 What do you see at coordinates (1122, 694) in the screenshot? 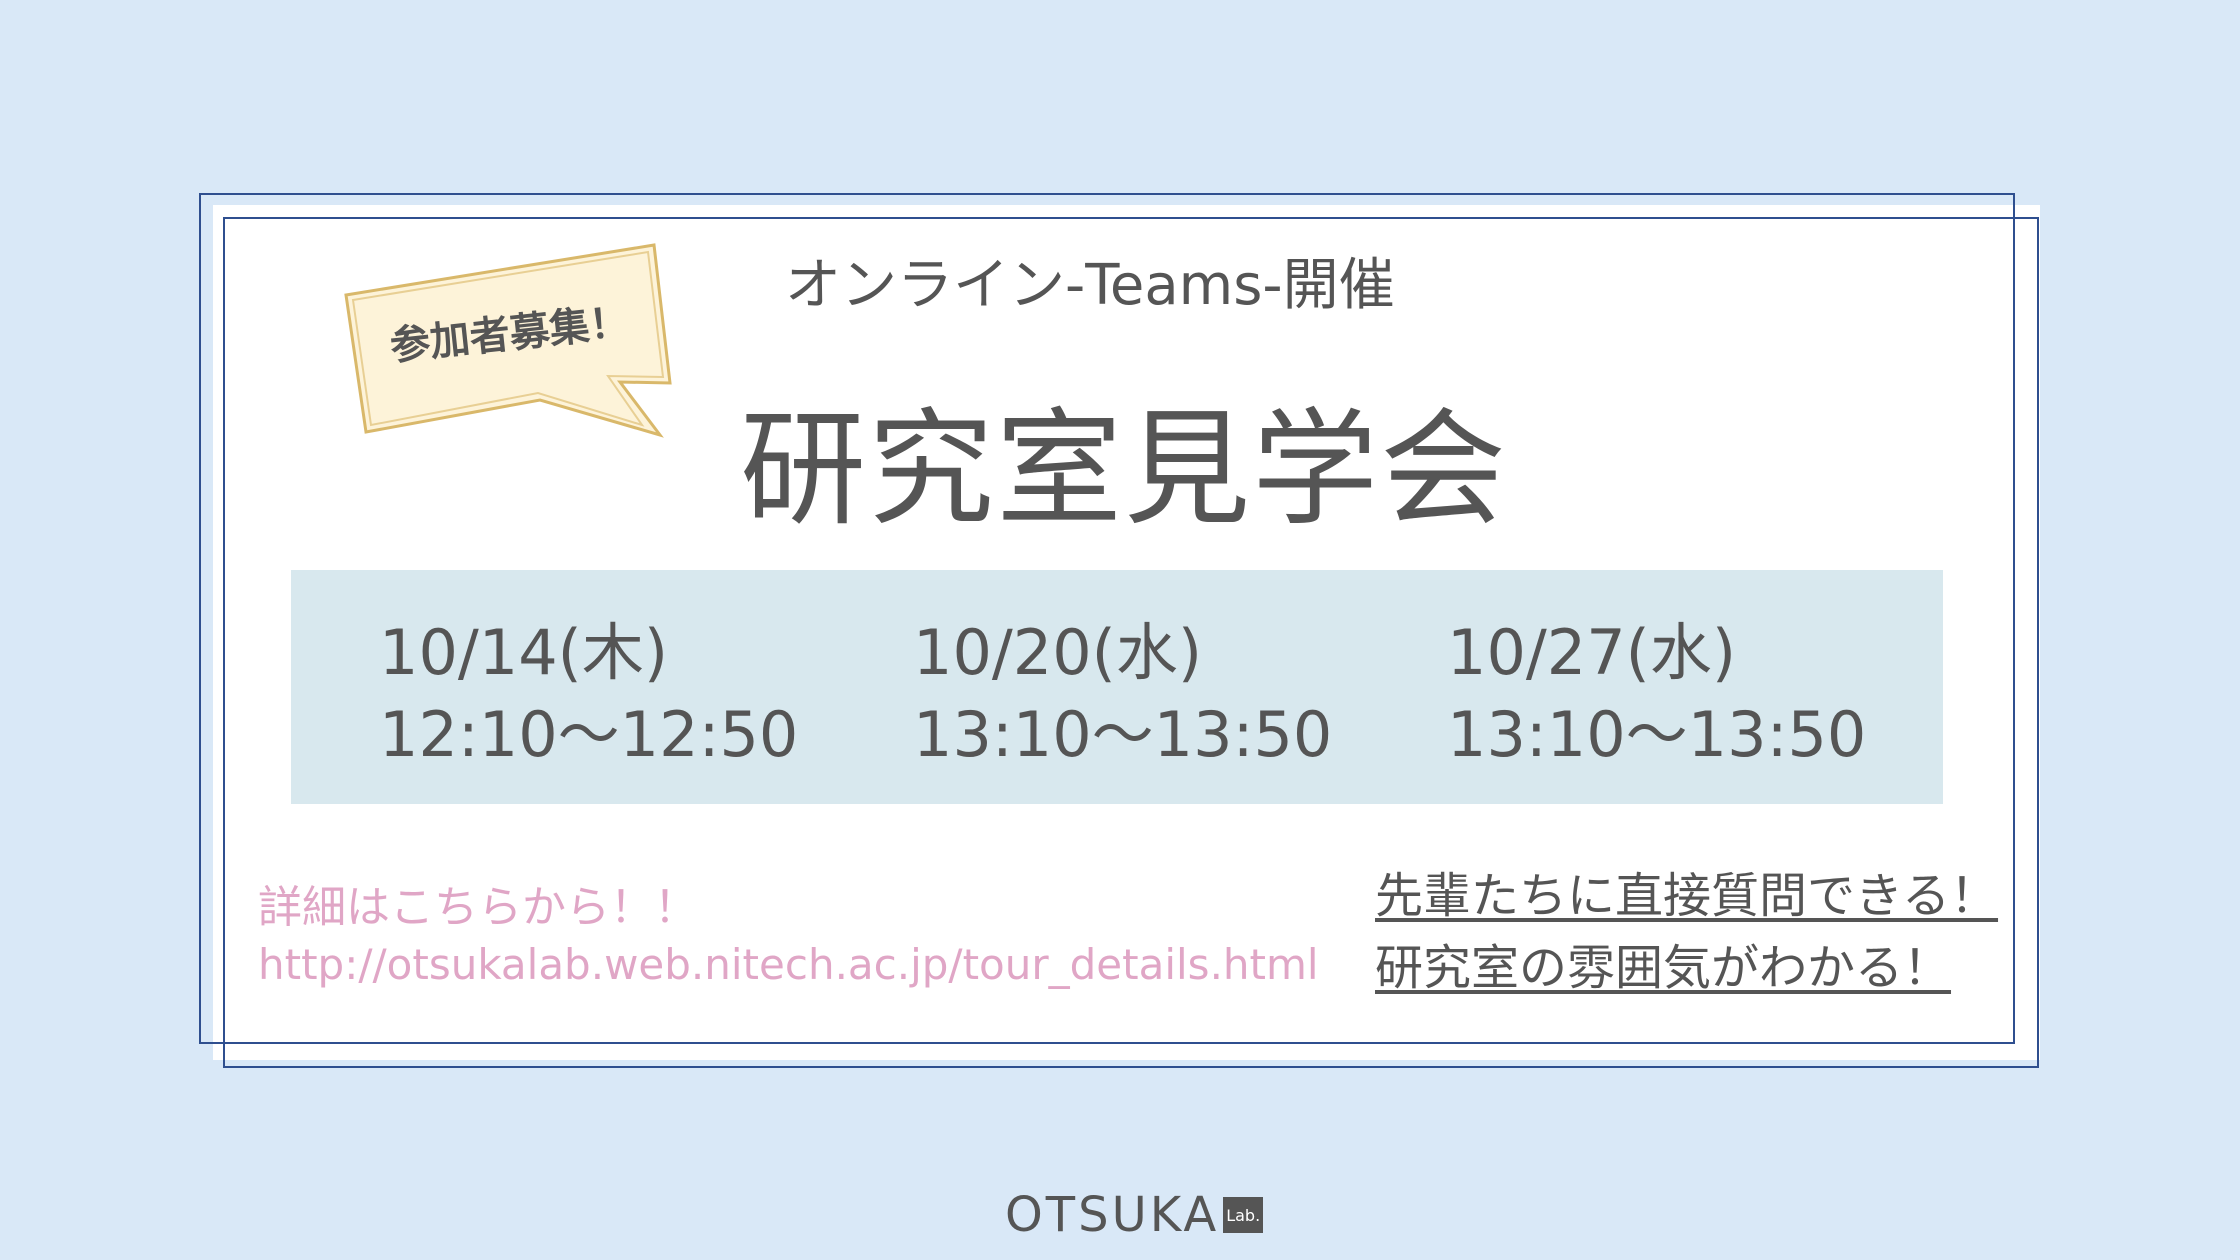
I see `schedule-slot: 10/20(水) 13:10〜13:50` at bounding box center [1122, 694].